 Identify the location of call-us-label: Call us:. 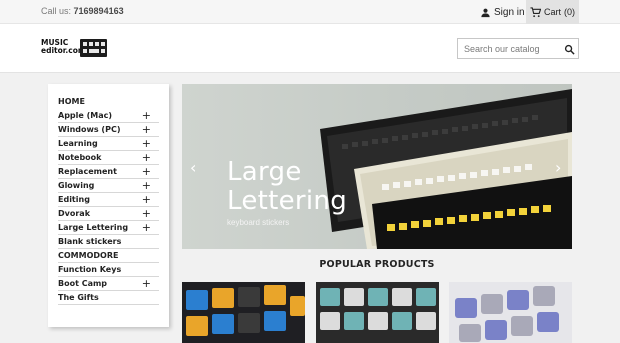
(56, 11).